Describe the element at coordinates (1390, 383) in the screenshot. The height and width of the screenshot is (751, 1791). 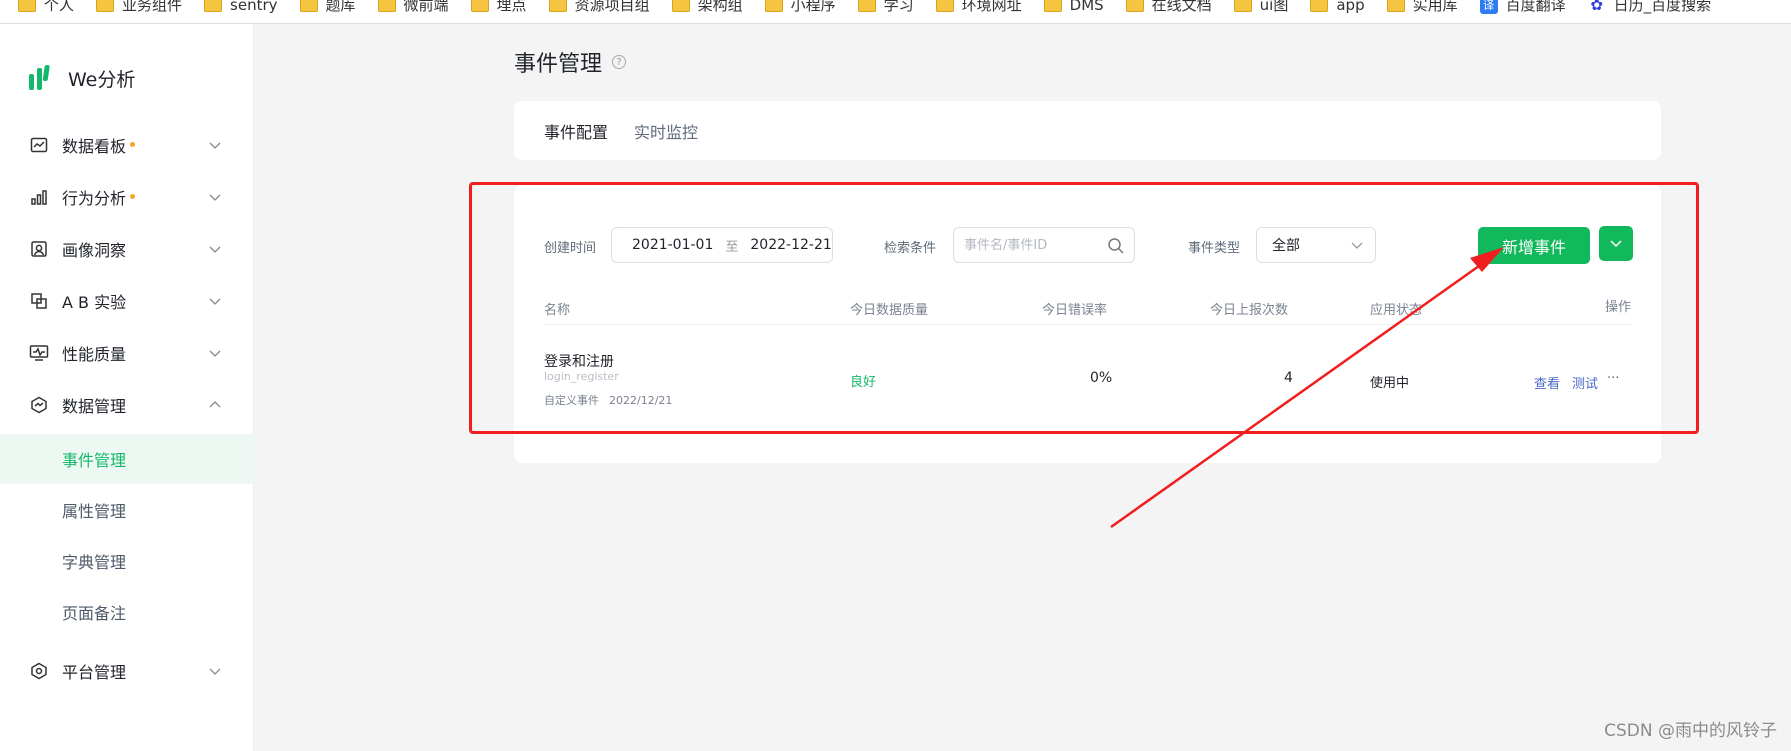
I see `status-value: 使用中` at that location.